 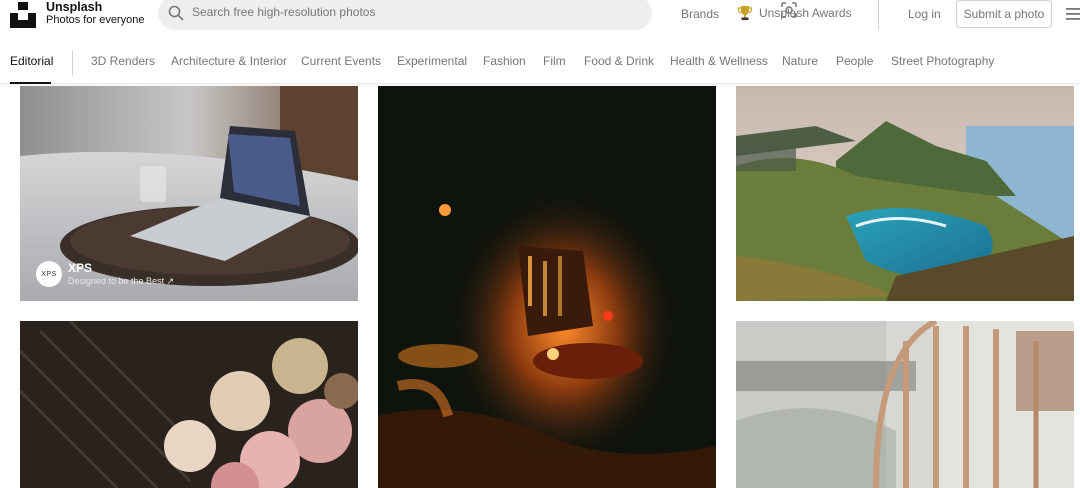 I want to click on coastal-bay-photo-image, so click(x=905, y=193).